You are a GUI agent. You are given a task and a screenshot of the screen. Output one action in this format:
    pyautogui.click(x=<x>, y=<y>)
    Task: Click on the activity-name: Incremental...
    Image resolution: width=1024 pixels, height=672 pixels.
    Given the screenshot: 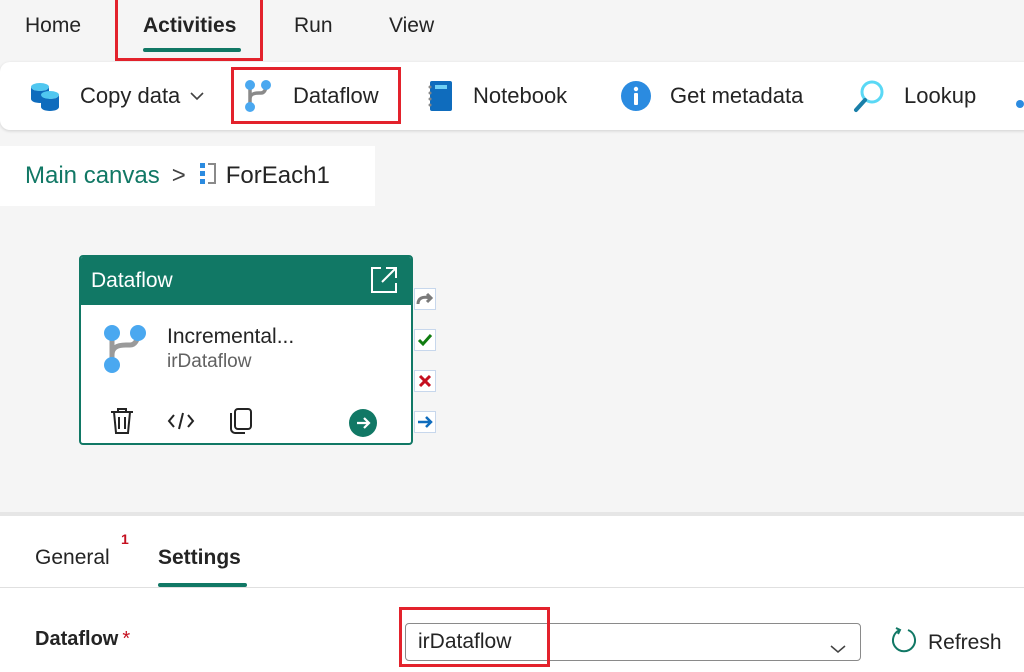 What is the action you would take?
    pyautogui.click(x=231, y=336)
    